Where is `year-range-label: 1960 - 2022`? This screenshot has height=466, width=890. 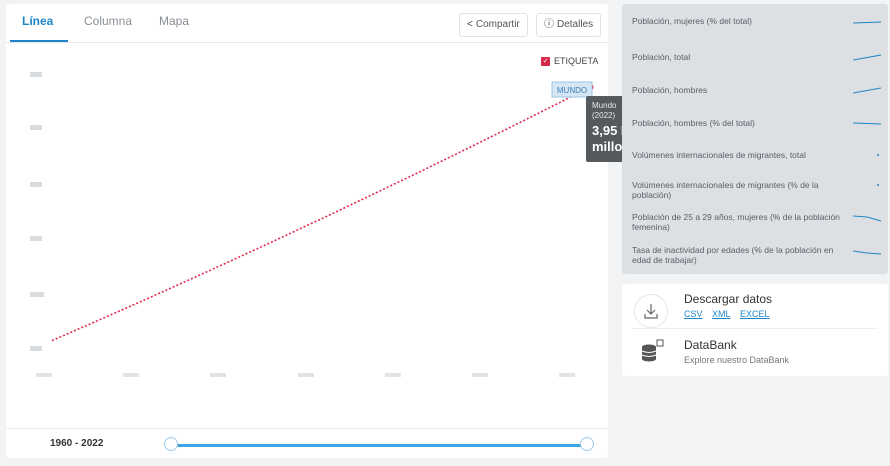 year-range-label: 1960 - 2022 is located at coordinates (77, 443).